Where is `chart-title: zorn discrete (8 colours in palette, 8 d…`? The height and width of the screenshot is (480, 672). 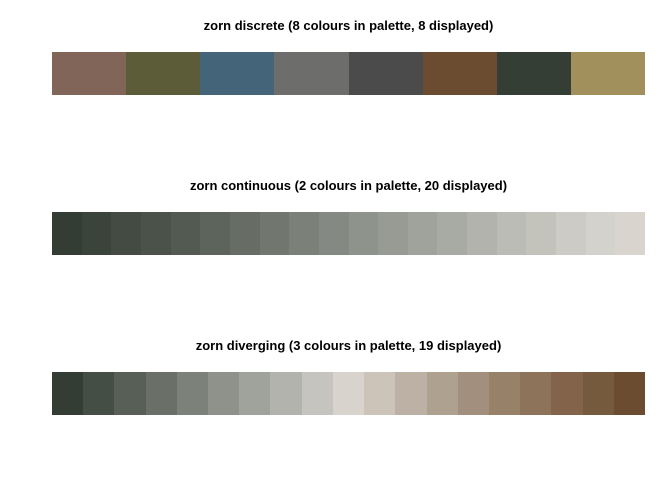
chart-title: zorn discrete (8 colours in palette, 8 d… is located at coordinates (348, 25).